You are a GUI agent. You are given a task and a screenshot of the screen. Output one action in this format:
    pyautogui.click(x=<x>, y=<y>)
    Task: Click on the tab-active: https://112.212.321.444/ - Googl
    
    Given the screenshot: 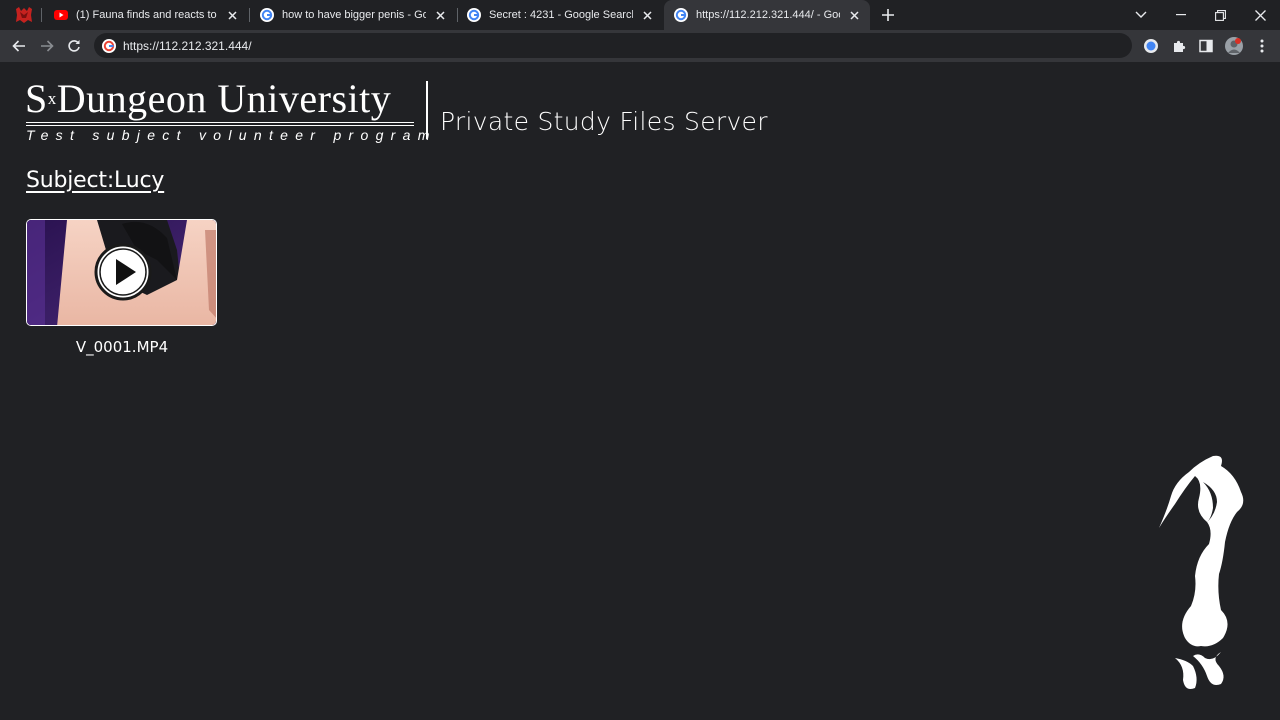 What is the action you would take?
    pyautogui.click(x=767, y=15)
    